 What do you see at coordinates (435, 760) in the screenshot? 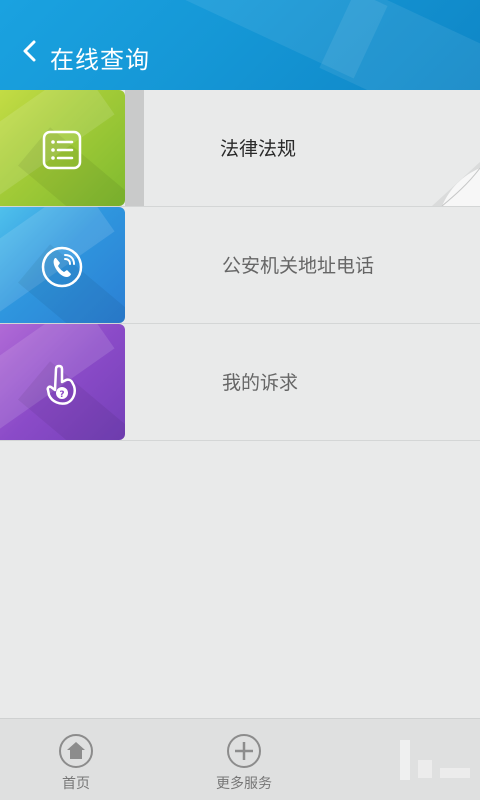
I see `watermark-graphic` at bounding box center [435, 760].